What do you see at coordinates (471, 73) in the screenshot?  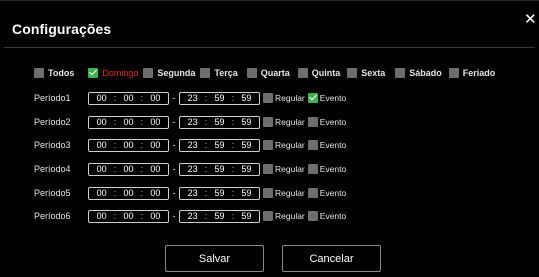 I see `day-feriado: Feriado` at bounding box center [471, 73].